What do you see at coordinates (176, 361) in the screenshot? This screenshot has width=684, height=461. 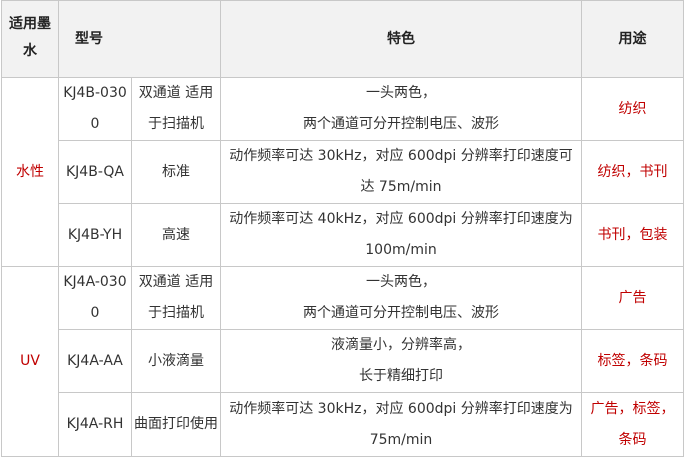 I see `model-name-cell: 小液滴量` at bounding box center [176, 361].